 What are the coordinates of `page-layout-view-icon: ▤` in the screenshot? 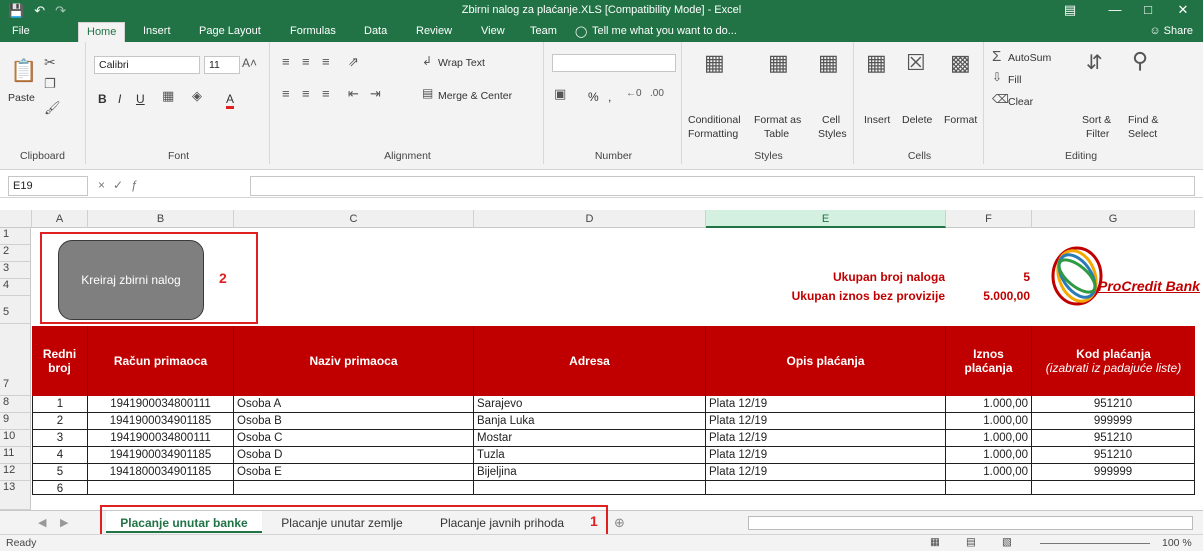 It's located at (971, 542).